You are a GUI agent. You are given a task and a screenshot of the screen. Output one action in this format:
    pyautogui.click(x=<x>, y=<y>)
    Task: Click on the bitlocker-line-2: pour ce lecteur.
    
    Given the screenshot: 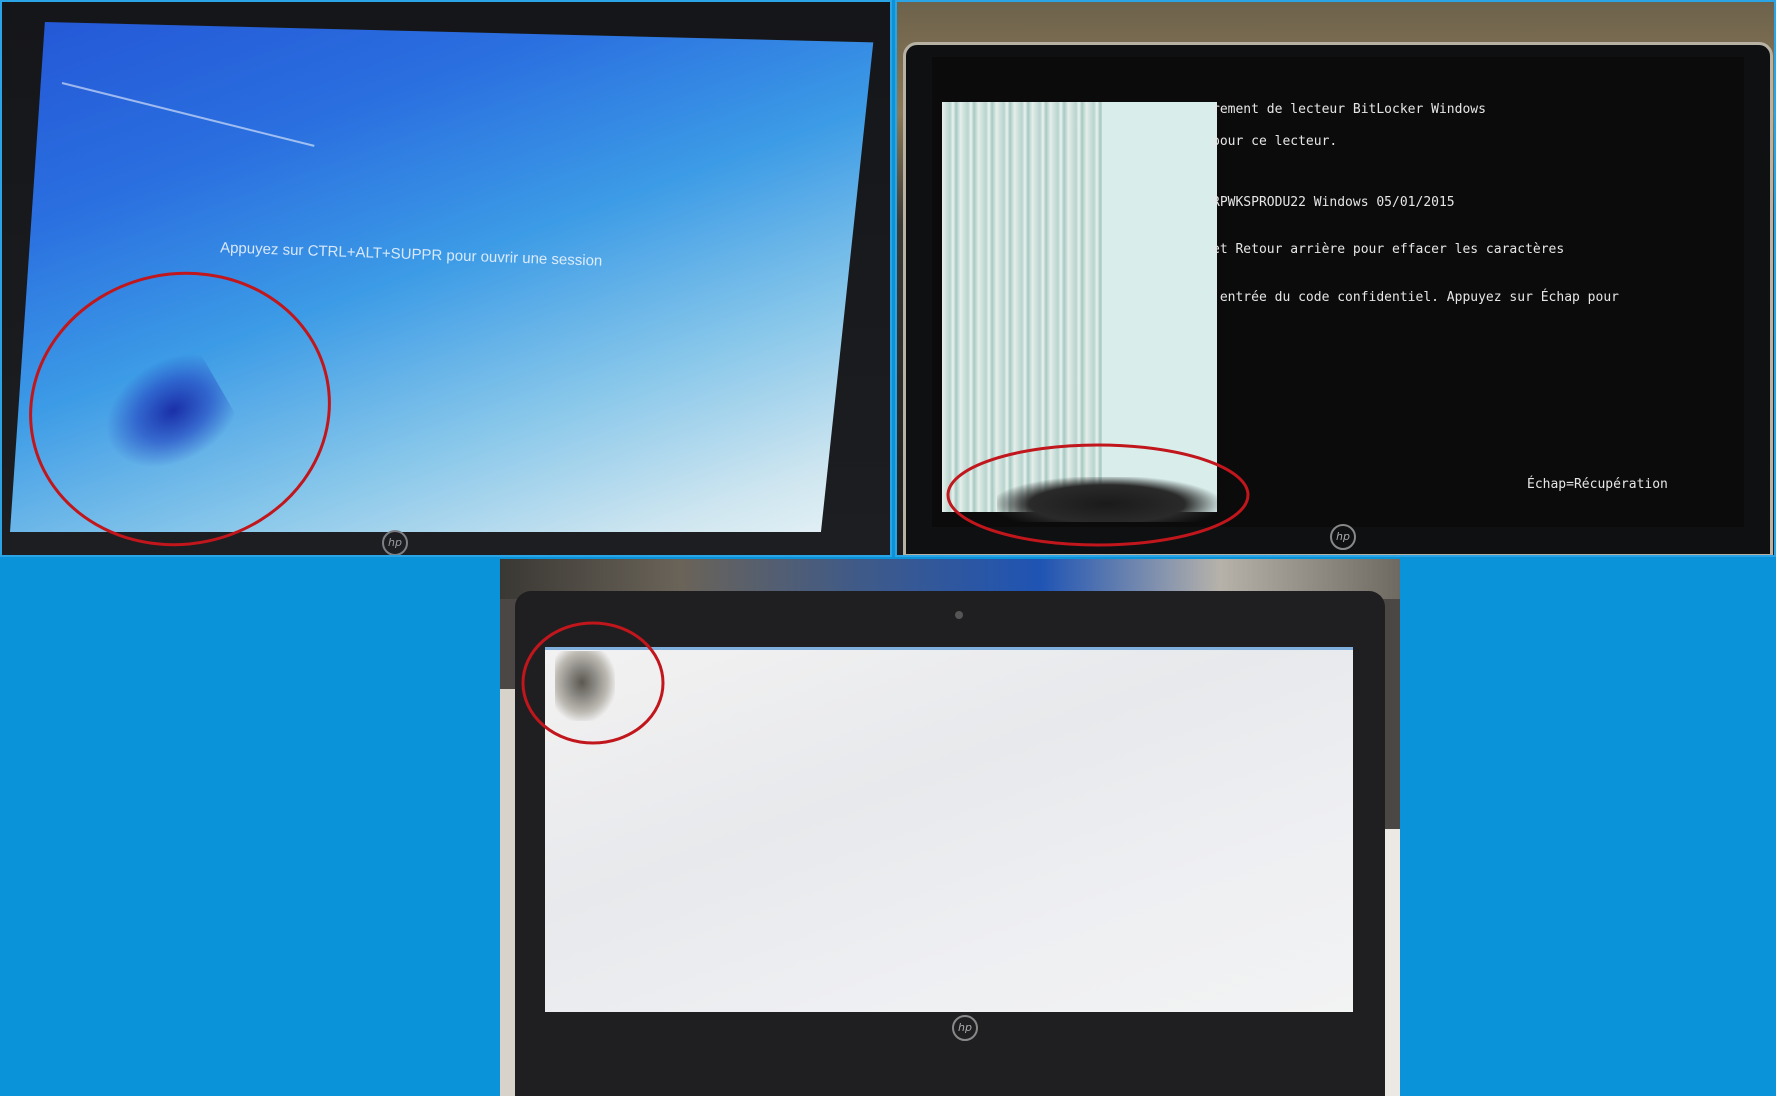 What is the action you would take?
    pyautogui.click(x=1275, y=141)
    